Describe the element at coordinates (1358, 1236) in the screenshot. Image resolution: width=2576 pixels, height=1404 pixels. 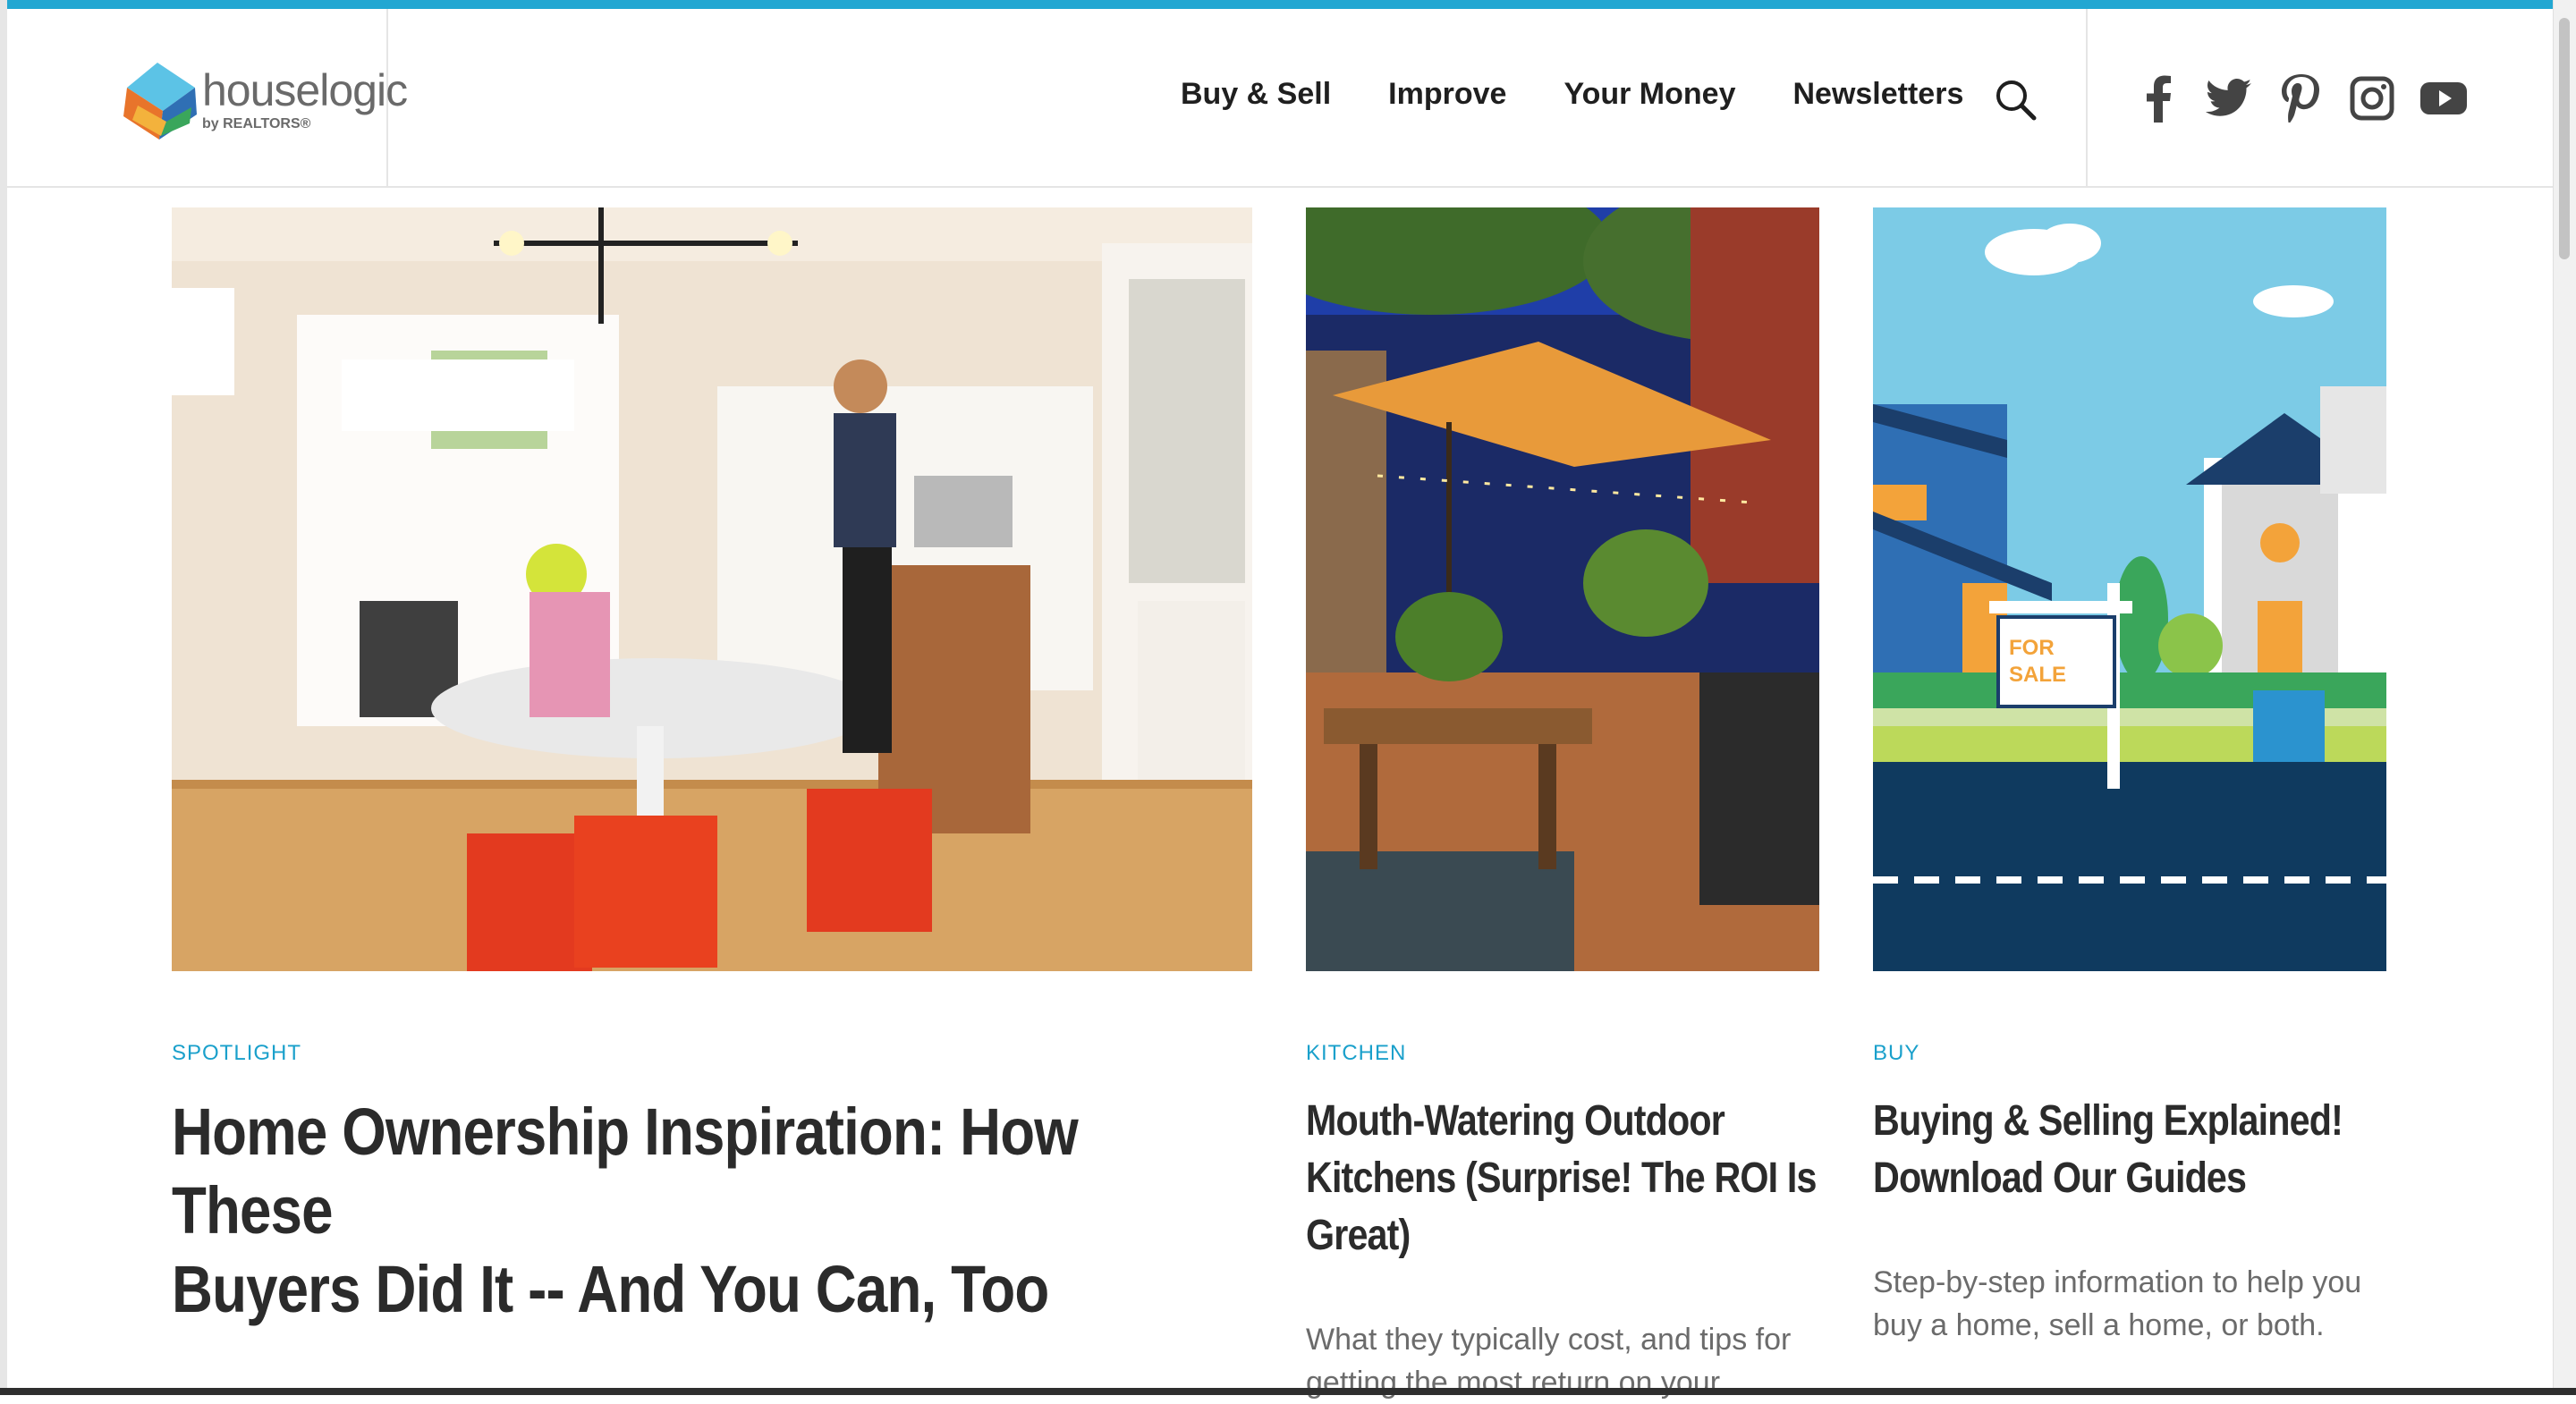
I see `card2-headline-line3: Great)` at that location.